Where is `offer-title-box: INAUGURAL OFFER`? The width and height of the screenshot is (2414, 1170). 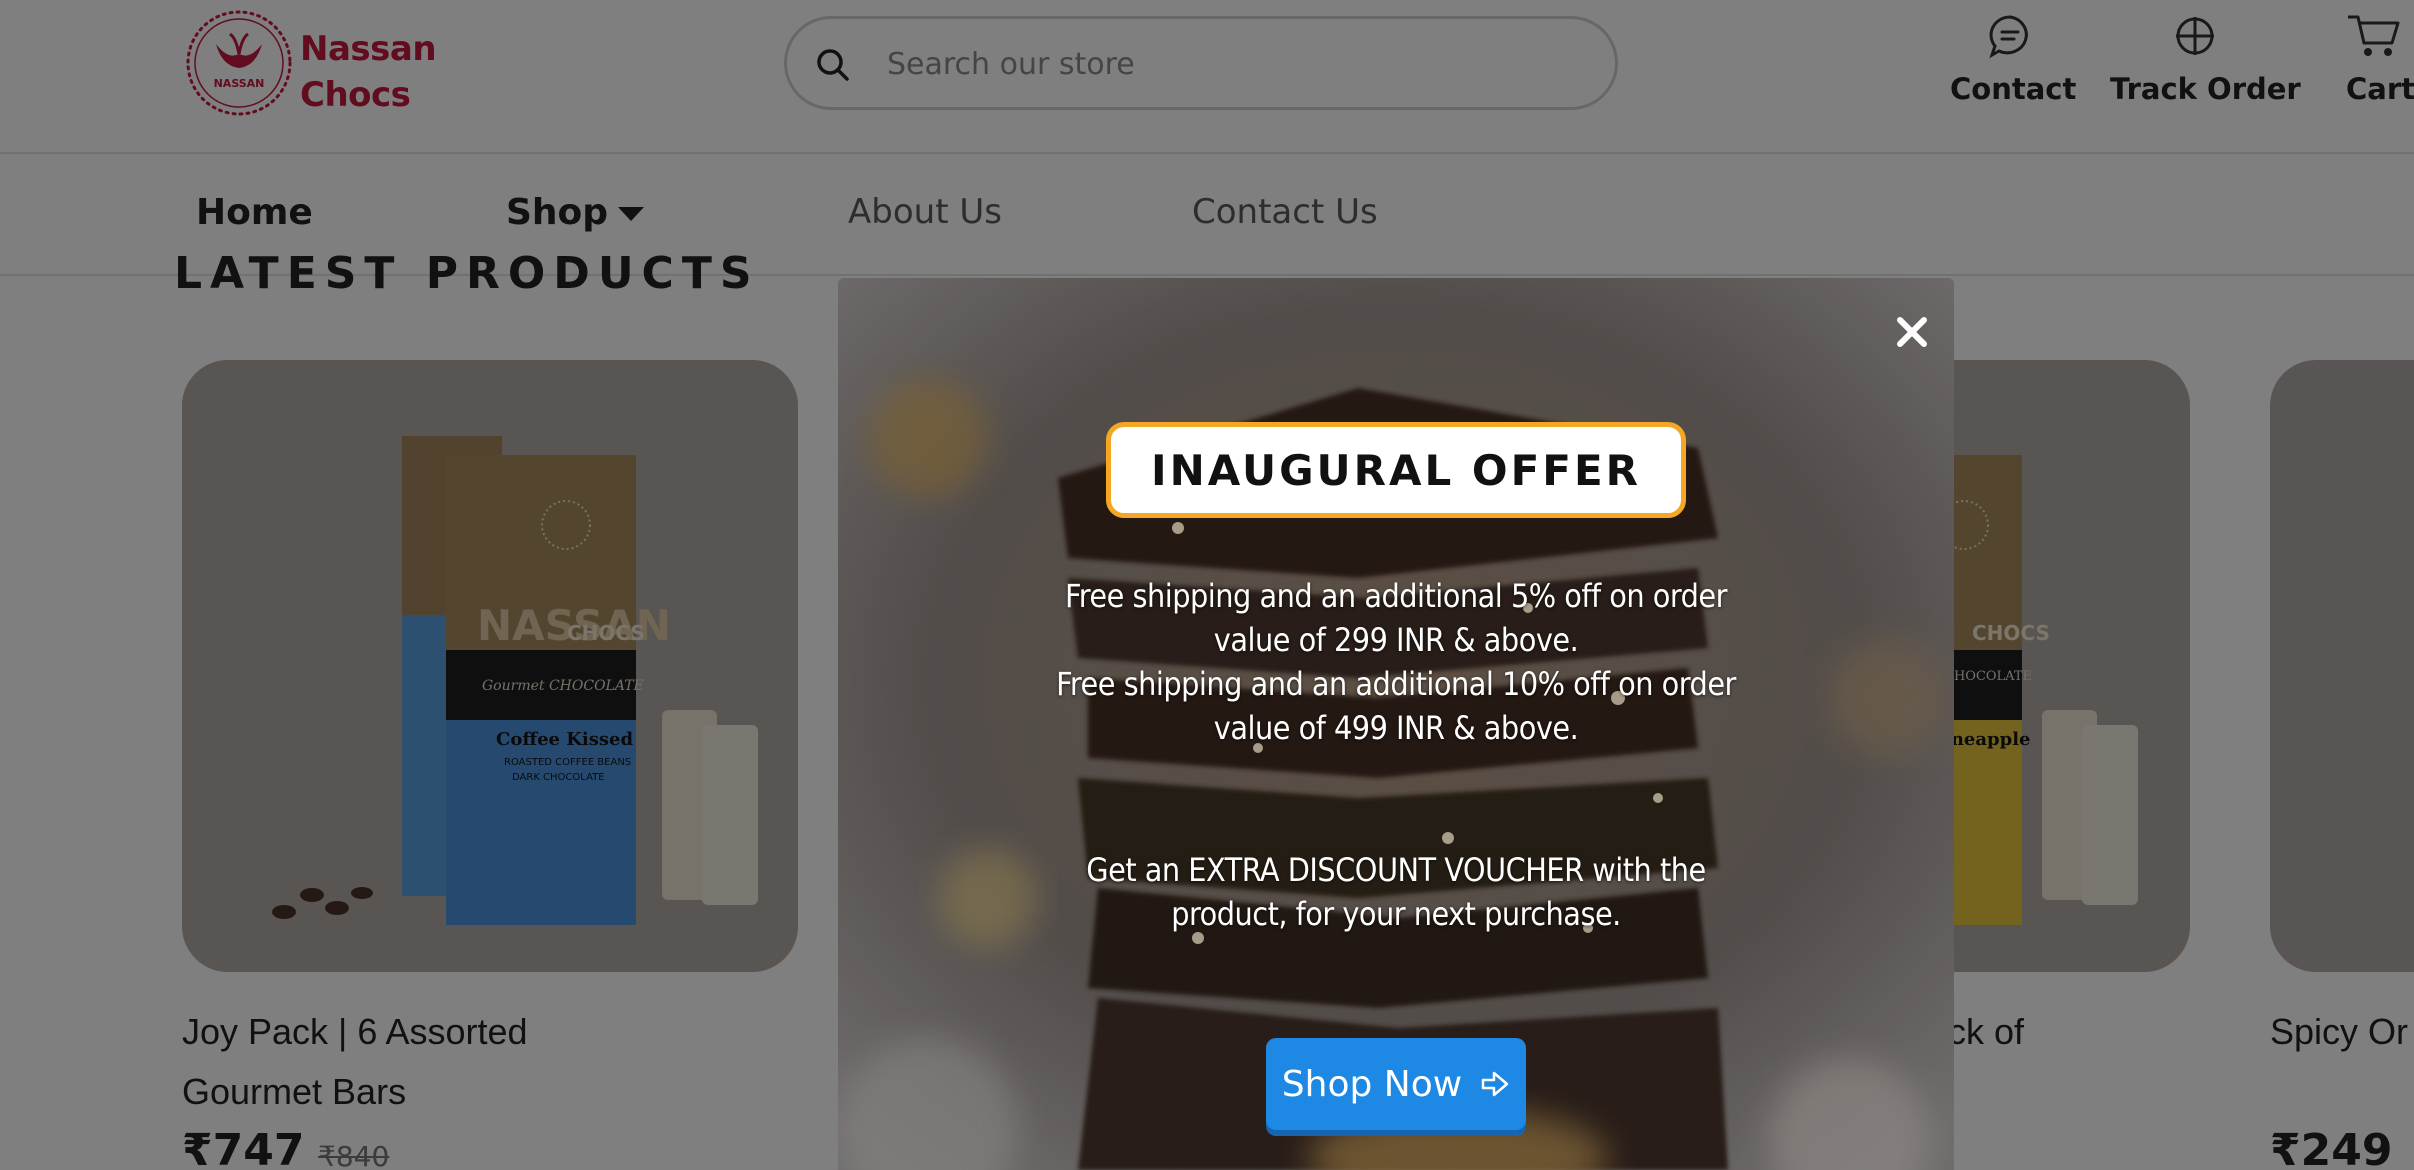
offer-title-box: INAUGURAL OFFER is located at coordinates (1396, 470).